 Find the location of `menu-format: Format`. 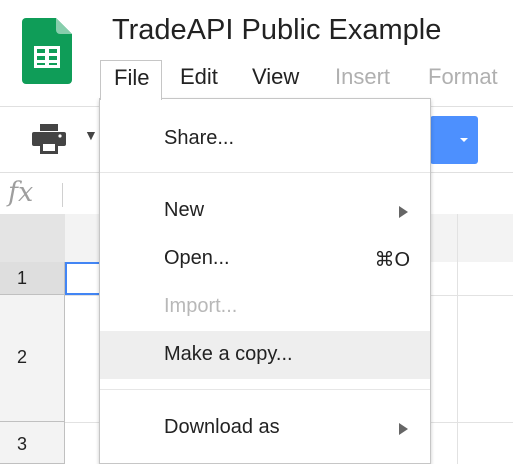

menu-format: Format is located at coordinates (463, 77).